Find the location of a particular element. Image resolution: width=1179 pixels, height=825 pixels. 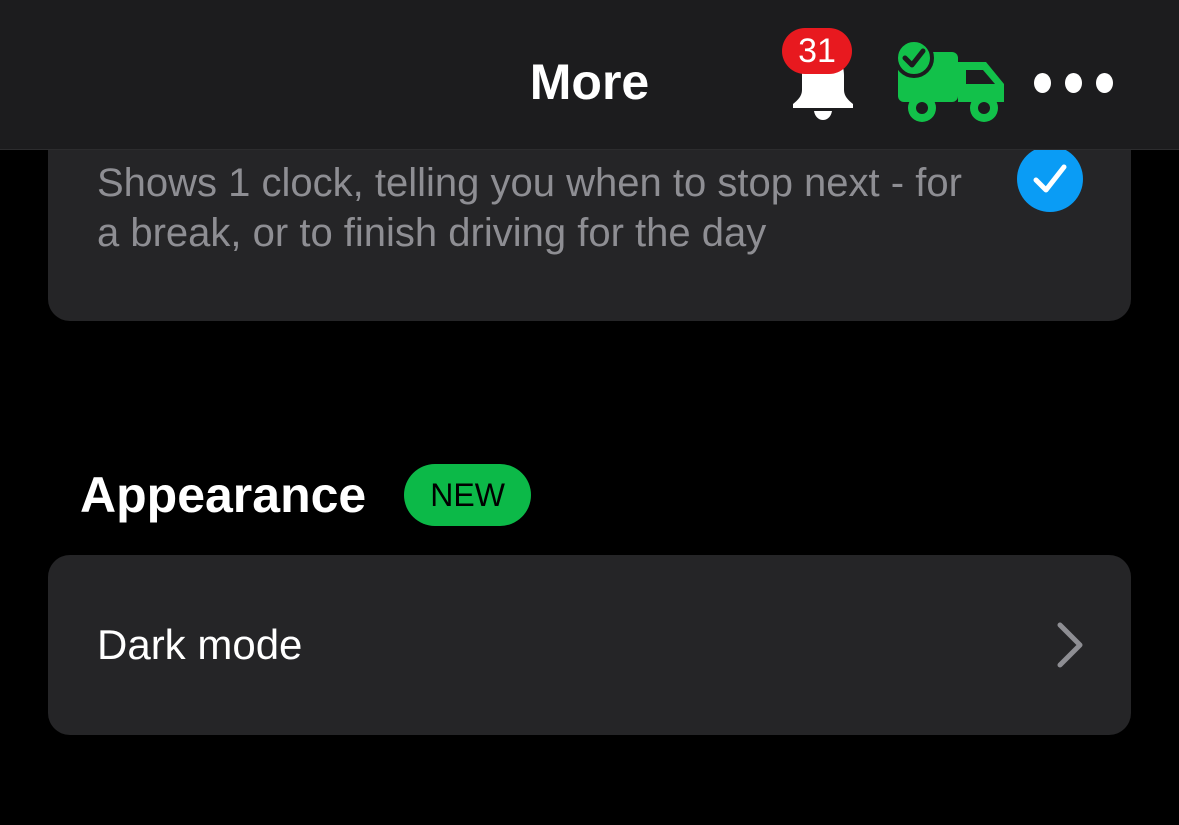

appearance-section-header: Appearance NEW is located at coordinates (305, 495).